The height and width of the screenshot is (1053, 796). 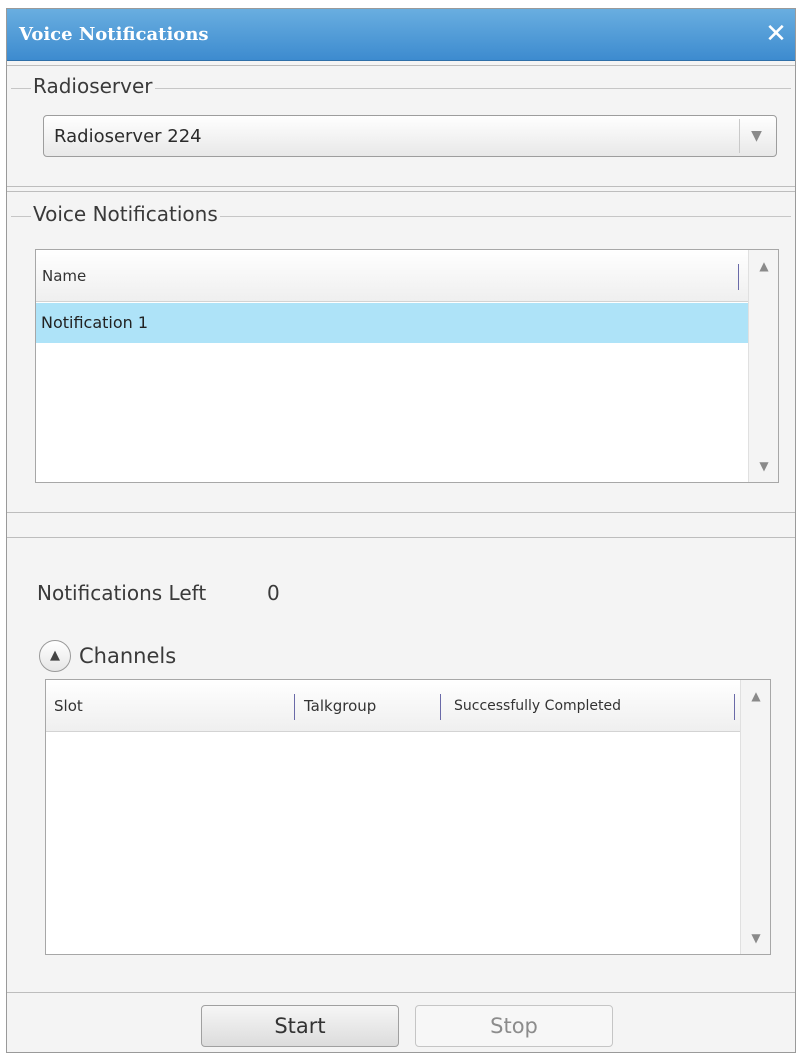 What do you see at coordinates (756, 136) in the screenshot?
I see `chevron-down-icon: ▼` at bounding box center [756, 136].